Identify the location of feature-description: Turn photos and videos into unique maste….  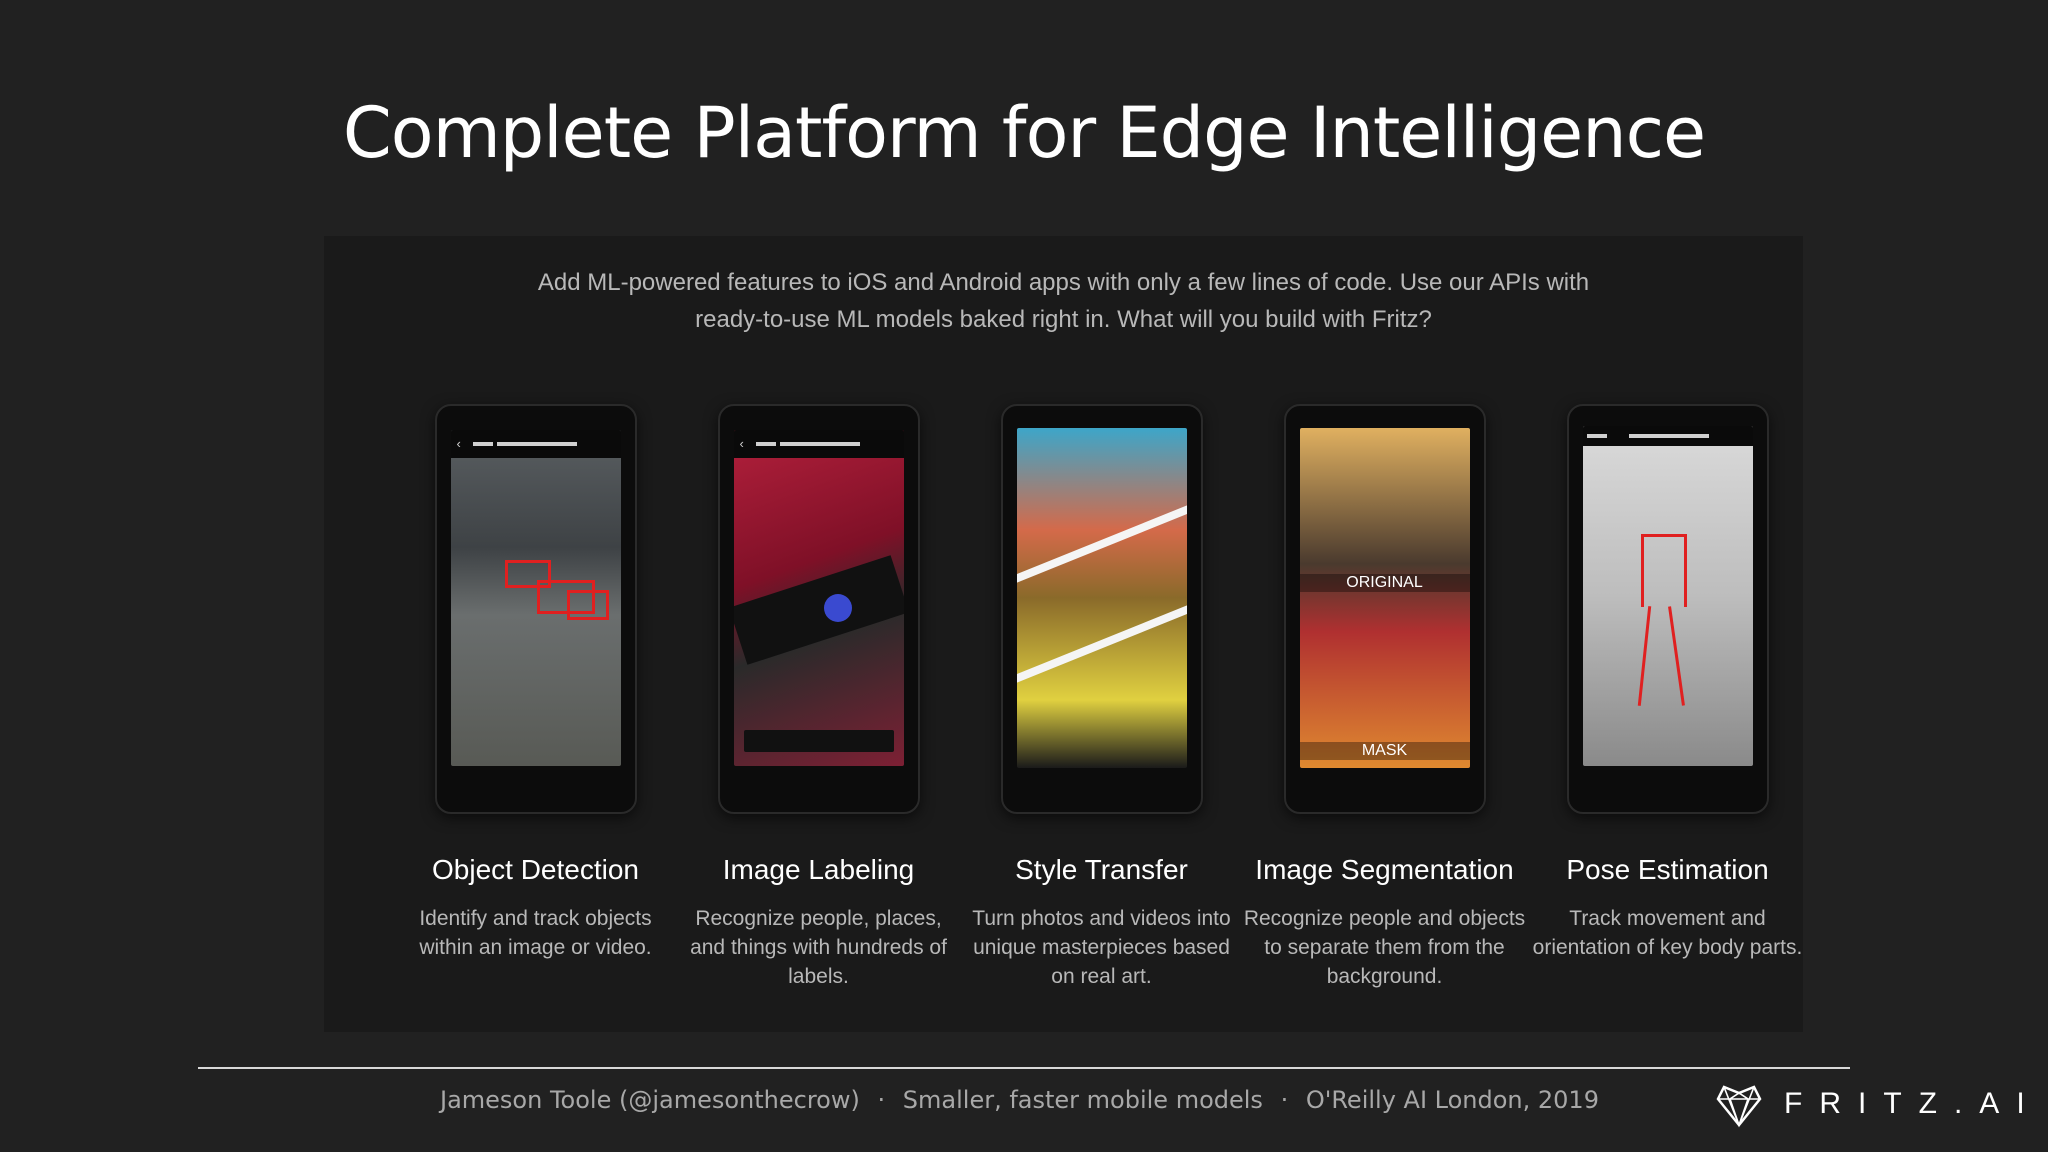
(1101, 947).